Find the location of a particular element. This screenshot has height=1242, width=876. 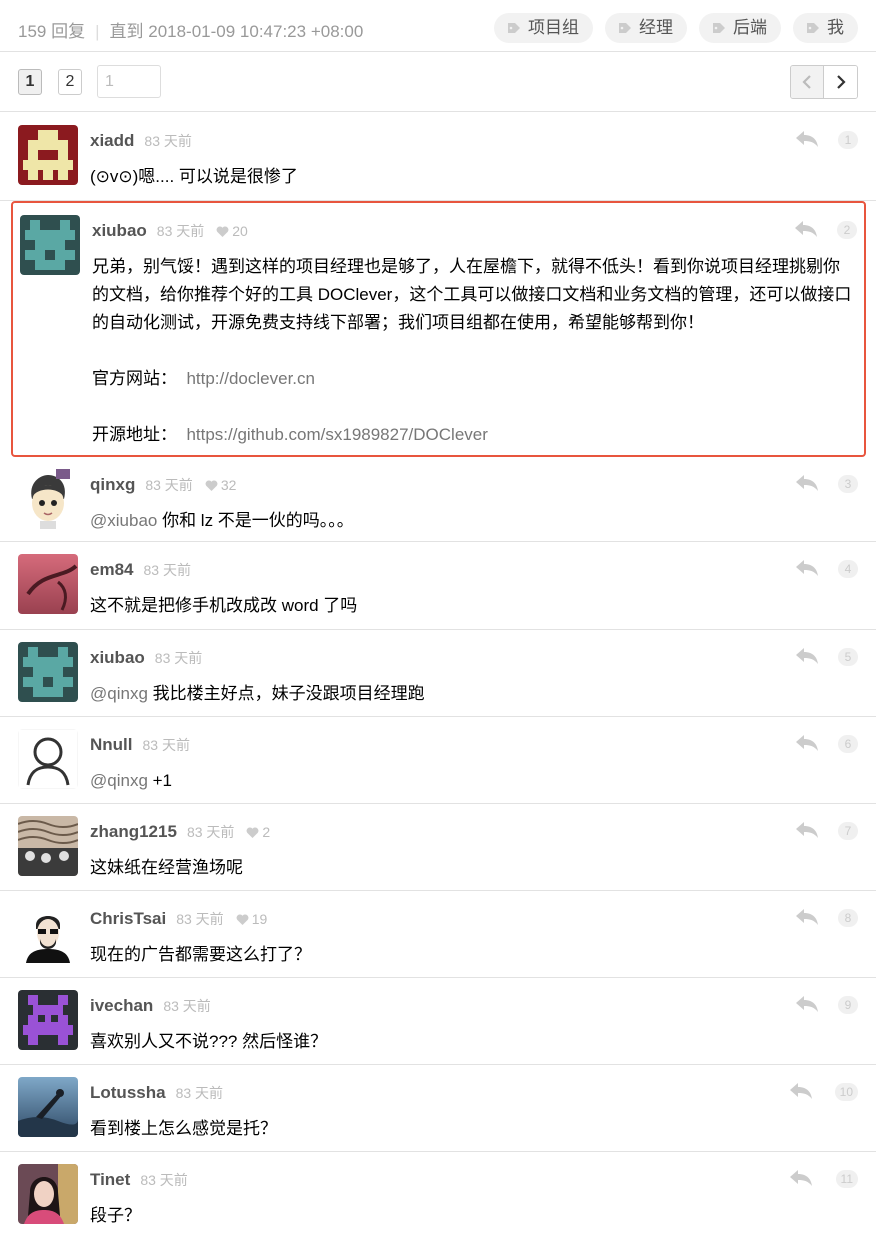

mention-link: @xiubao is located at coordinates (123, 520).